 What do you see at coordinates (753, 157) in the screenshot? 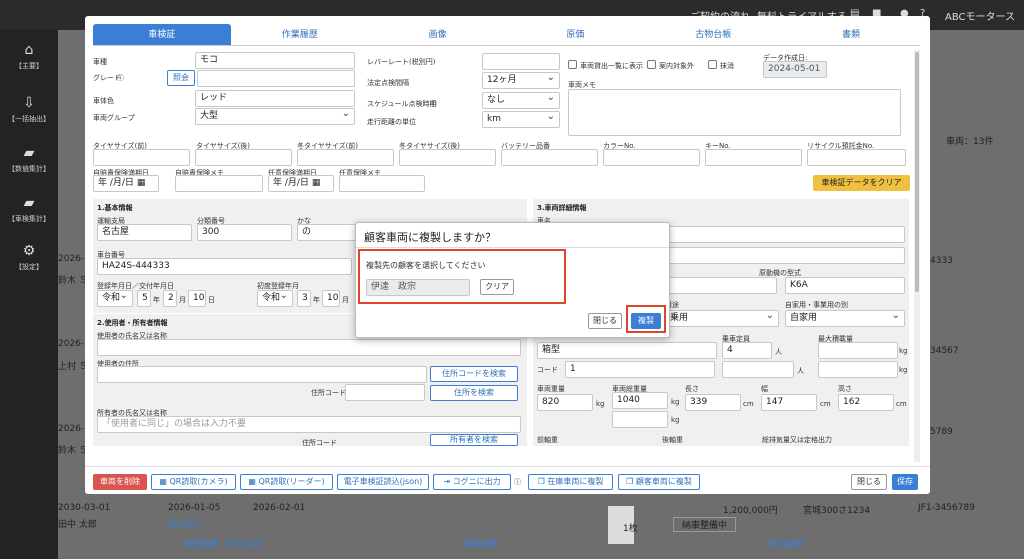
I see `key-no-field` at bounding box center [753, 157].